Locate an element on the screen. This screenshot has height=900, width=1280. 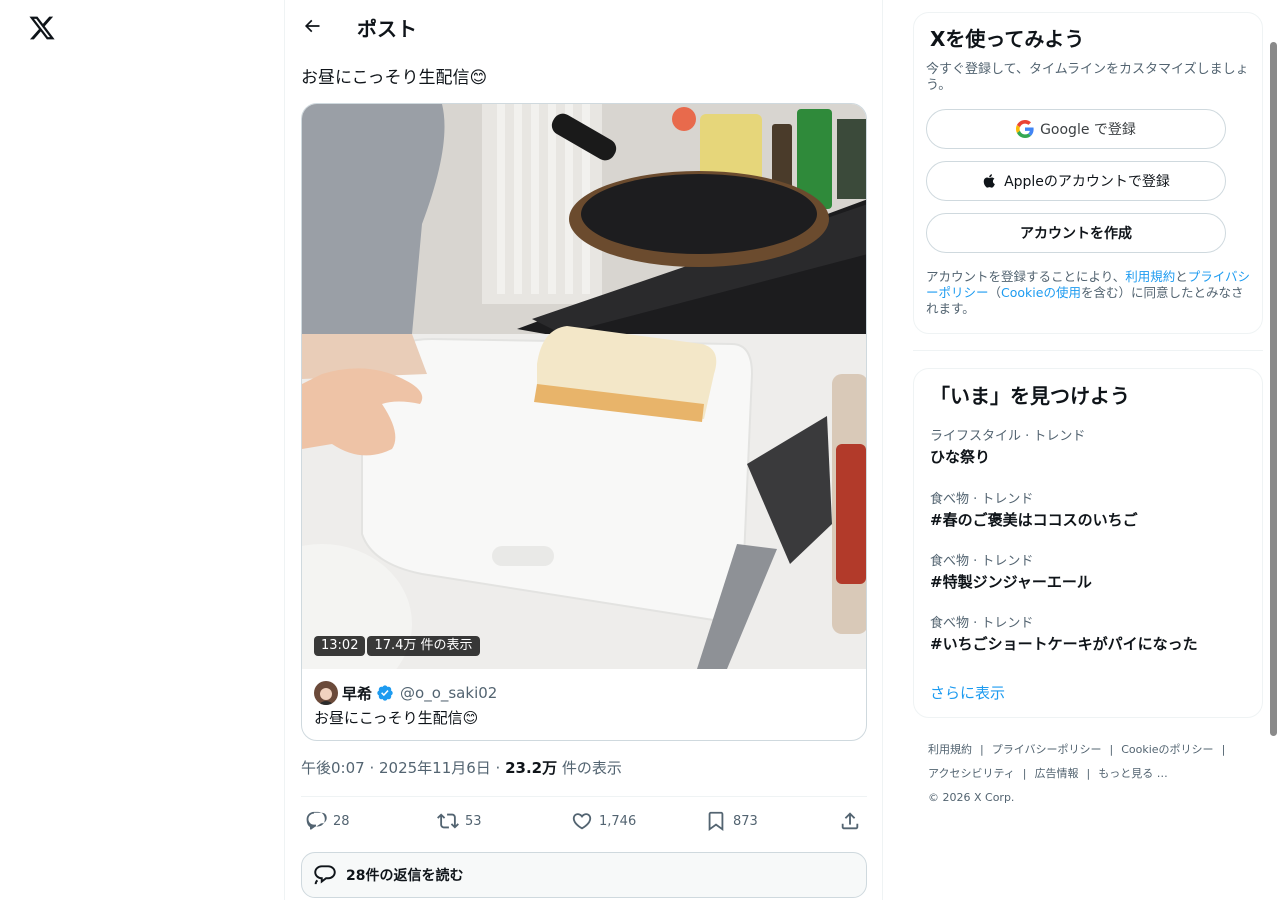
bookmark-icon is located at coordinates (716, 821).